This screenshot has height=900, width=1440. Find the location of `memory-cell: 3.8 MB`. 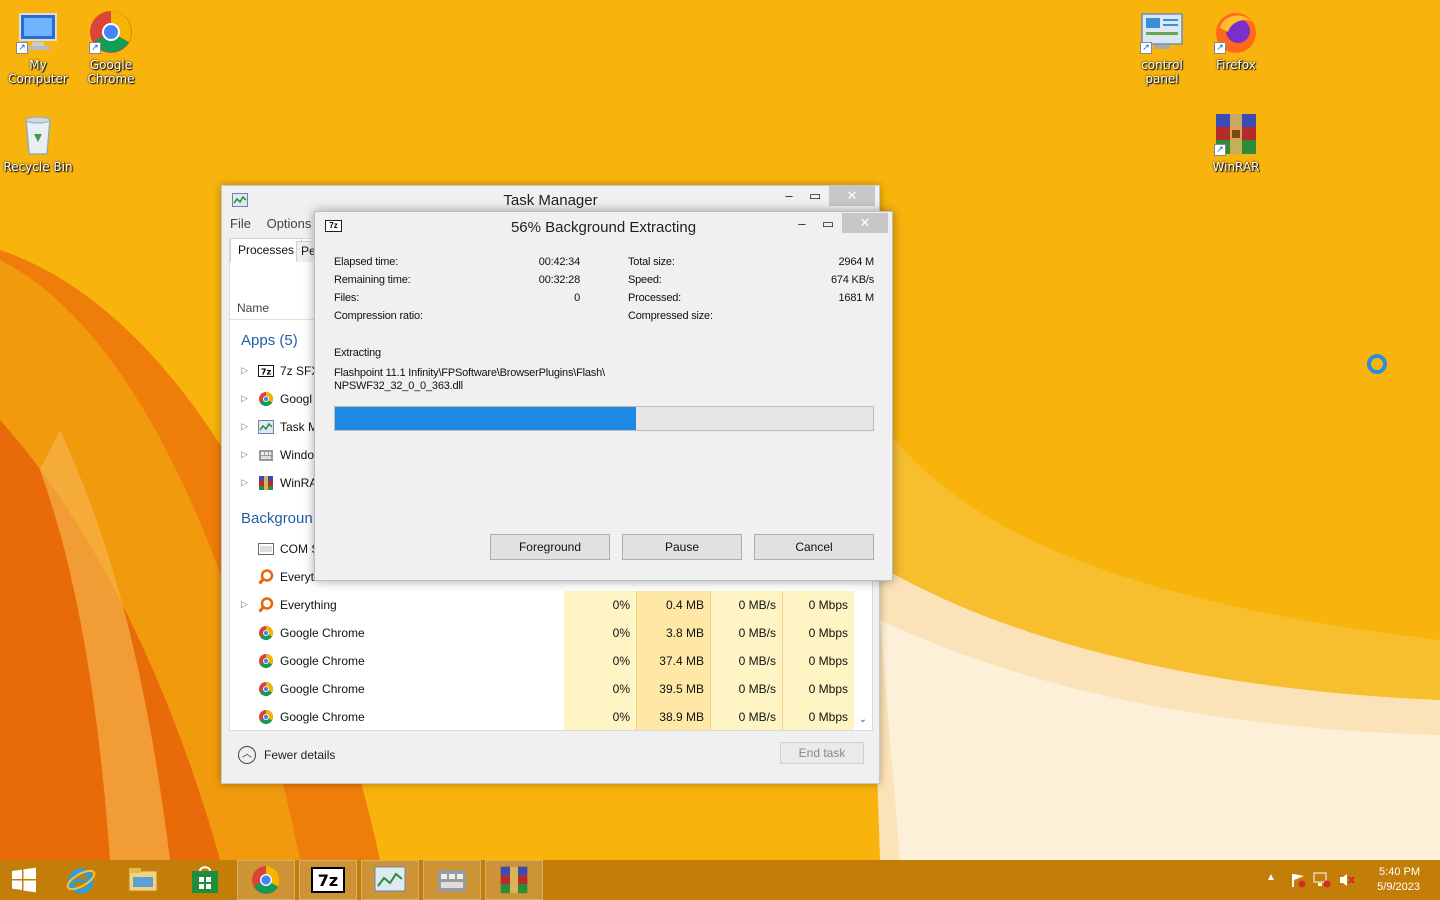

memory-cell: 3.8 MB is located at coordinates (673, 633).